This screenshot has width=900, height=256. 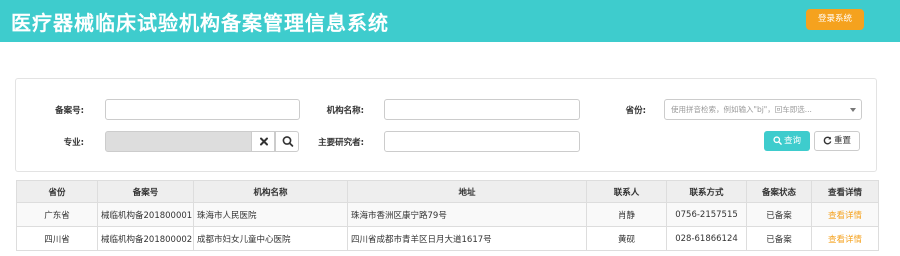 I want to click on cell-record-no: 械临机构备201800002, so click(x=145, y=238).